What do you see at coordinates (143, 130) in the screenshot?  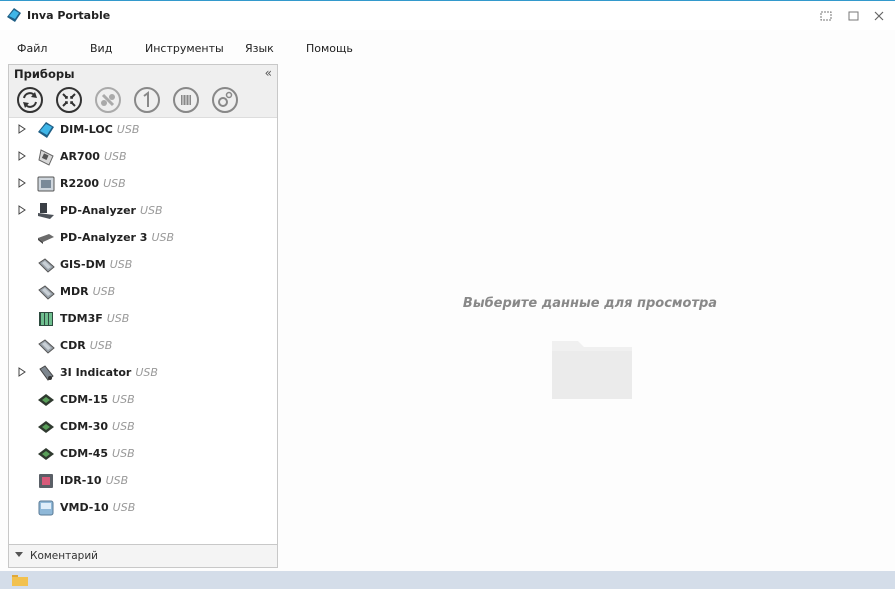 I see `tree-item-dim-loc: DIM-LOC USB` at bounding box center [143, 130].